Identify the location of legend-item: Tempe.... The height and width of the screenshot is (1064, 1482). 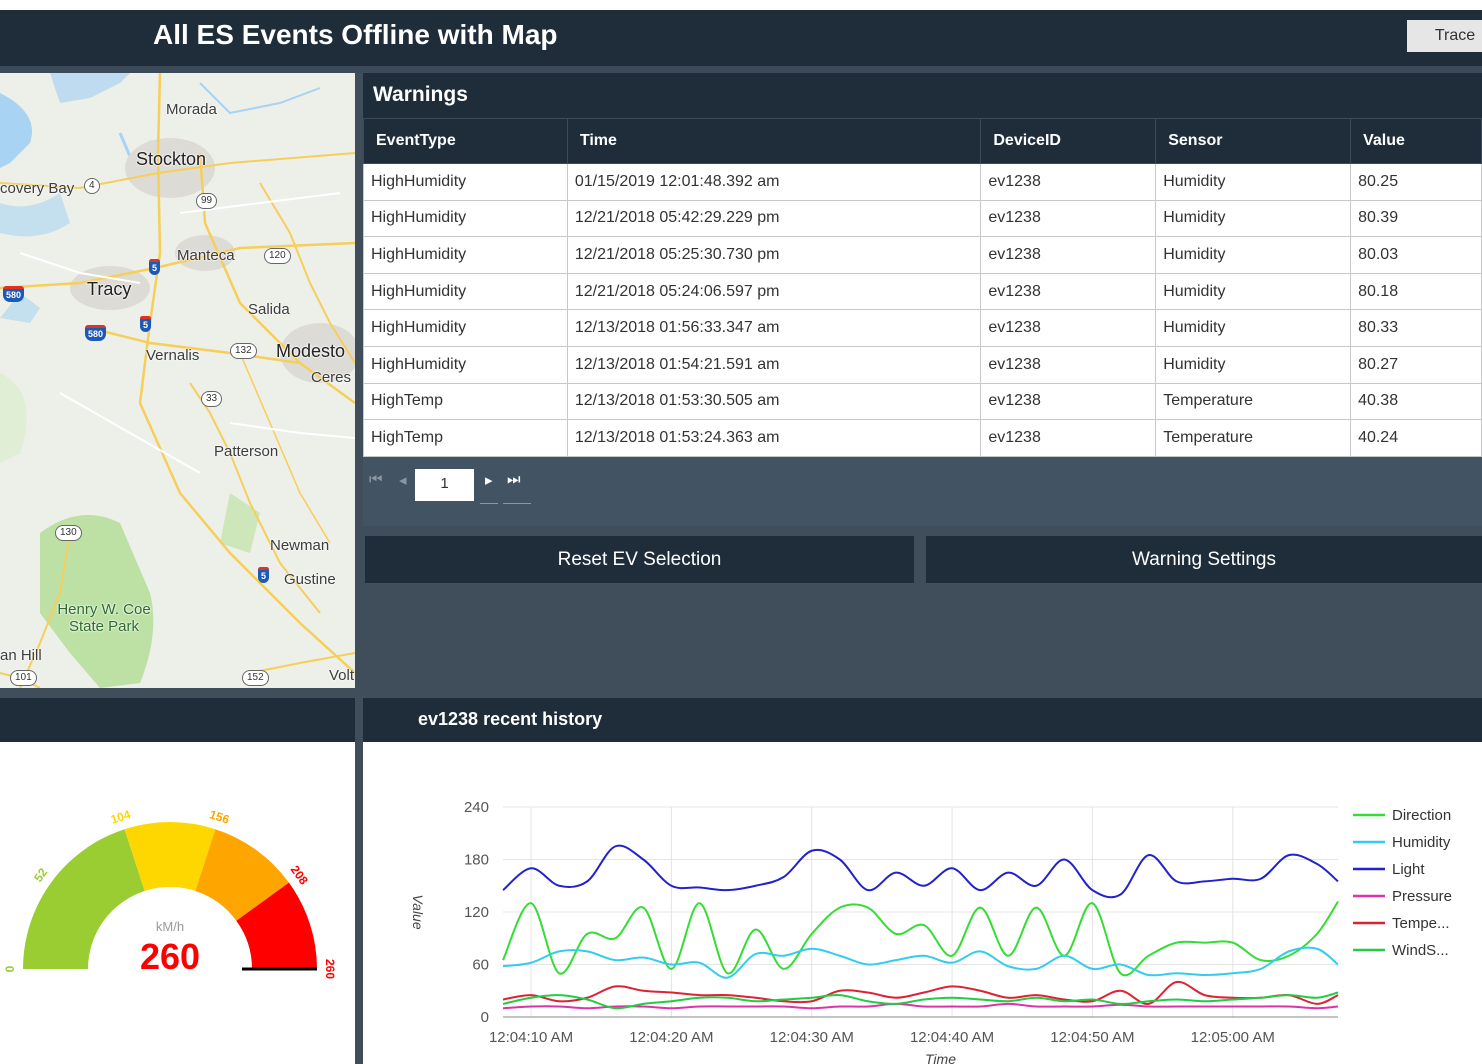
(1421, 923).